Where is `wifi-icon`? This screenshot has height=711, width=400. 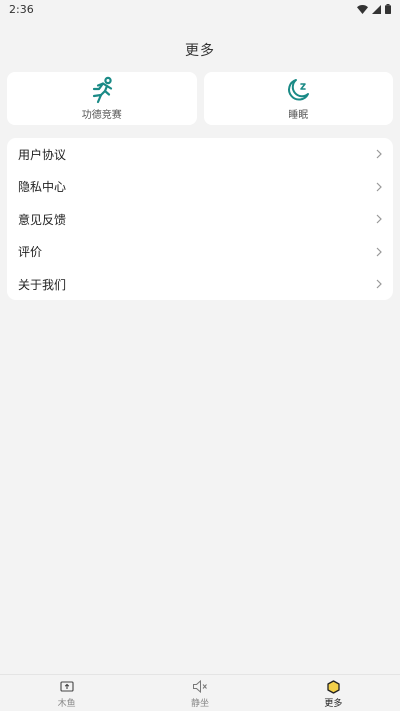 wifi-icon is located at coordinates (362, 9).